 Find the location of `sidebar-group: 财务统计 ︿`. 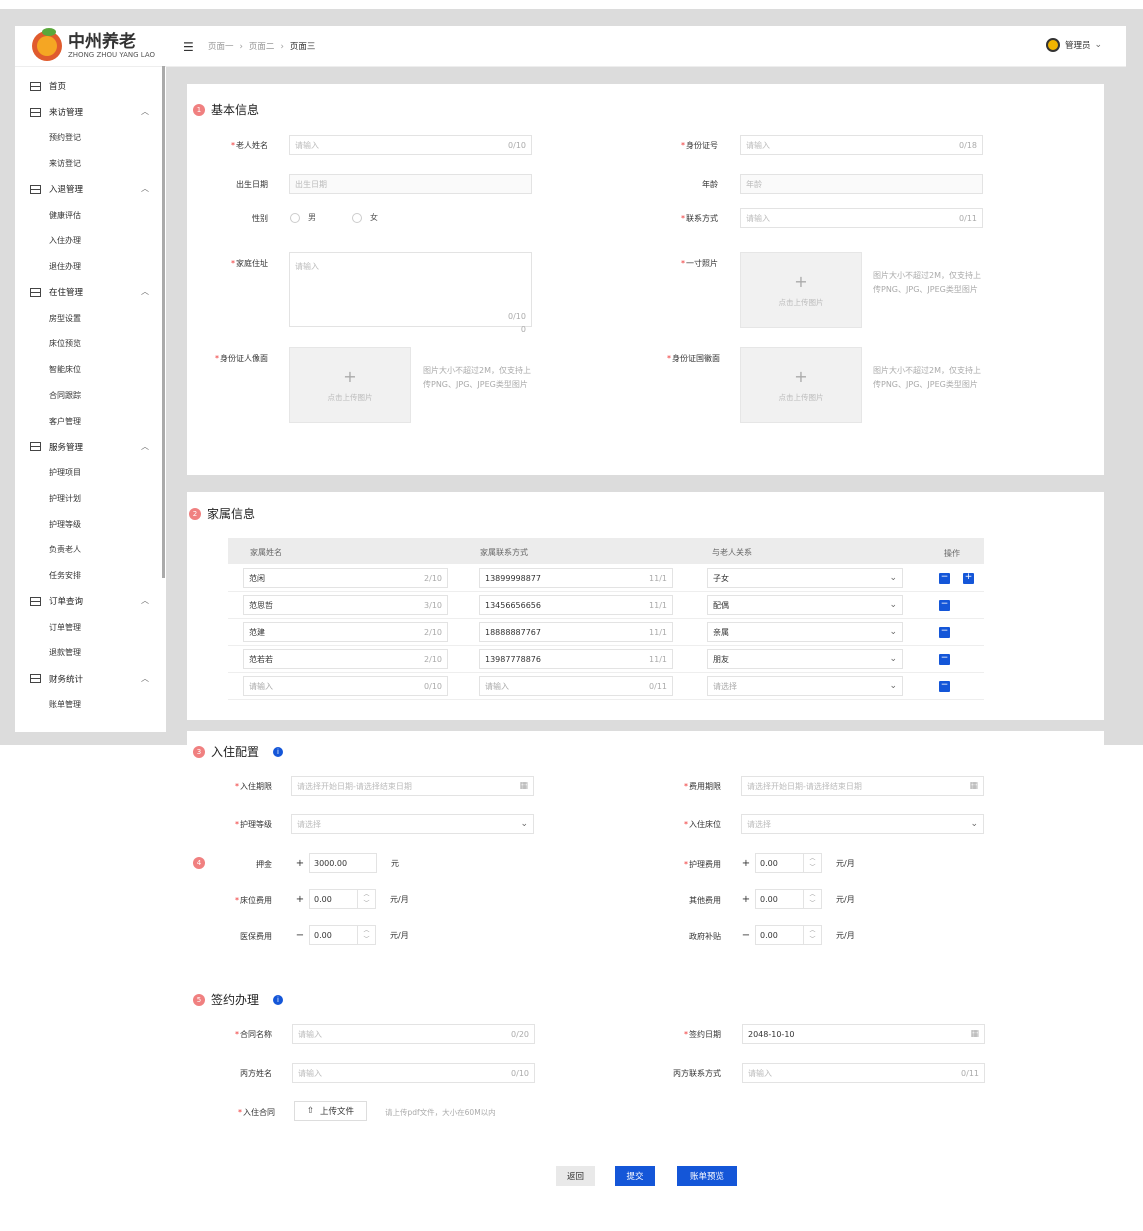

sidebar-group: 财务统计 ︿ is located at coordinates (90, 679).